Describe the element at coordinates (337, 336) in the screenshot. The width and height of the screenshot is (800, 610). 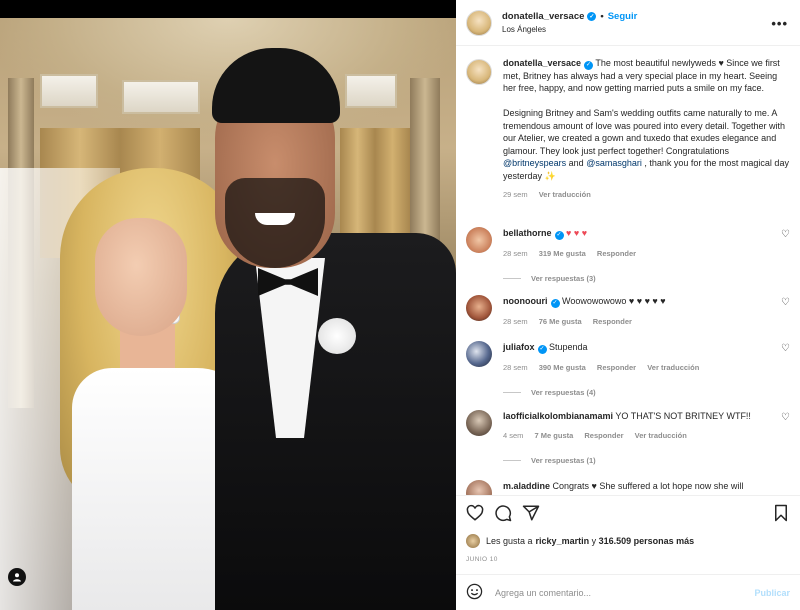
I see `boutonniere` at that location.